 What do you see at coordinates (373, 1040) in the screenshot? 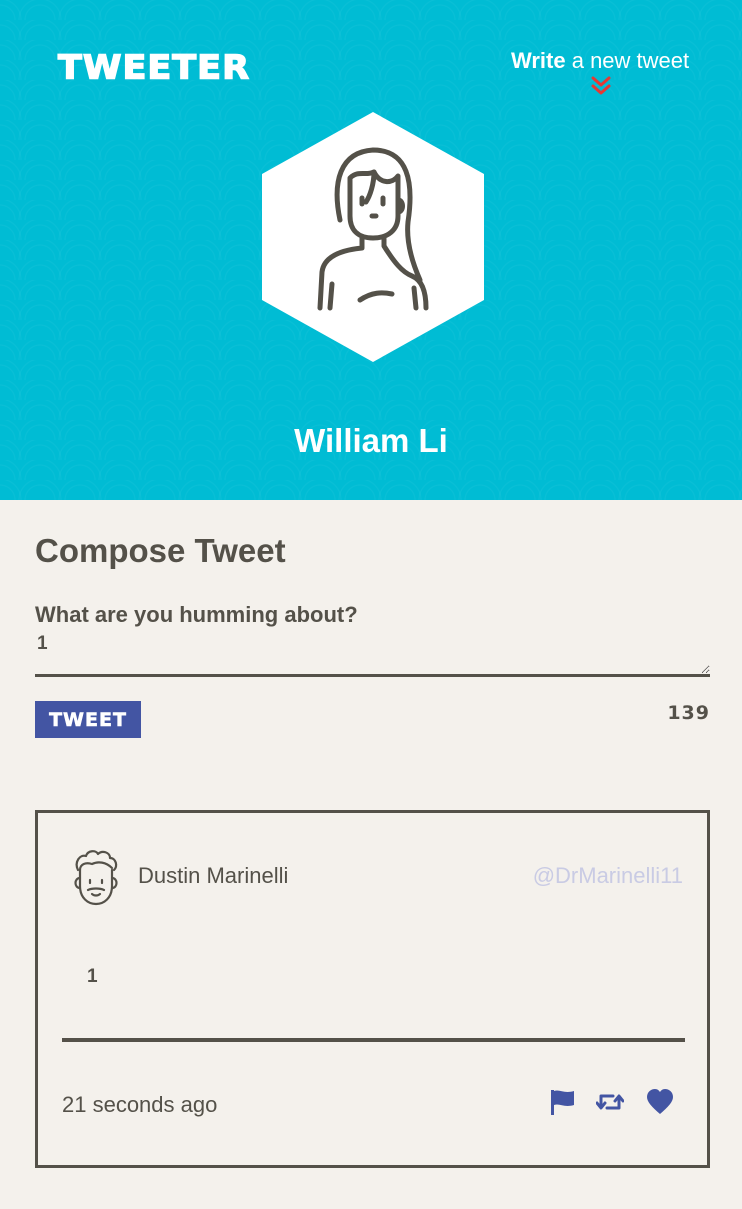
I see `tweet-divider` at bounding box center [373, 1040].